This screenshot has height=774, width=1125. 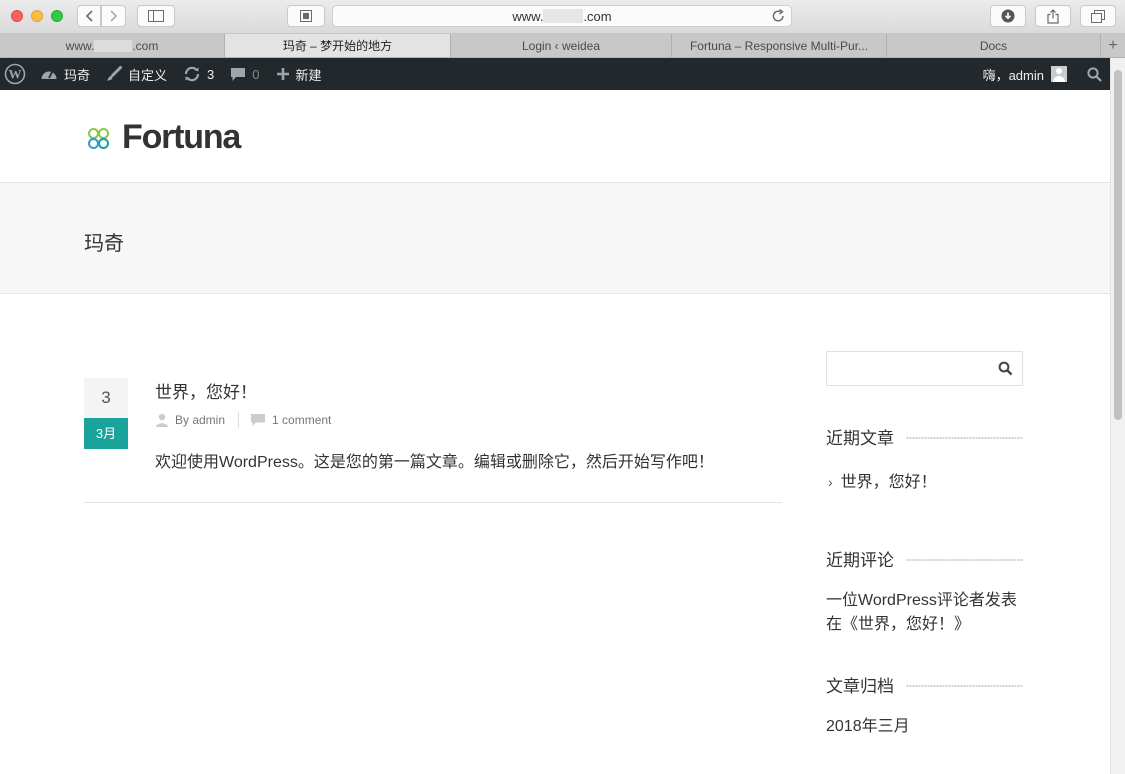 I want to click on post-date-month: 3月, so click(x=106, y=433).